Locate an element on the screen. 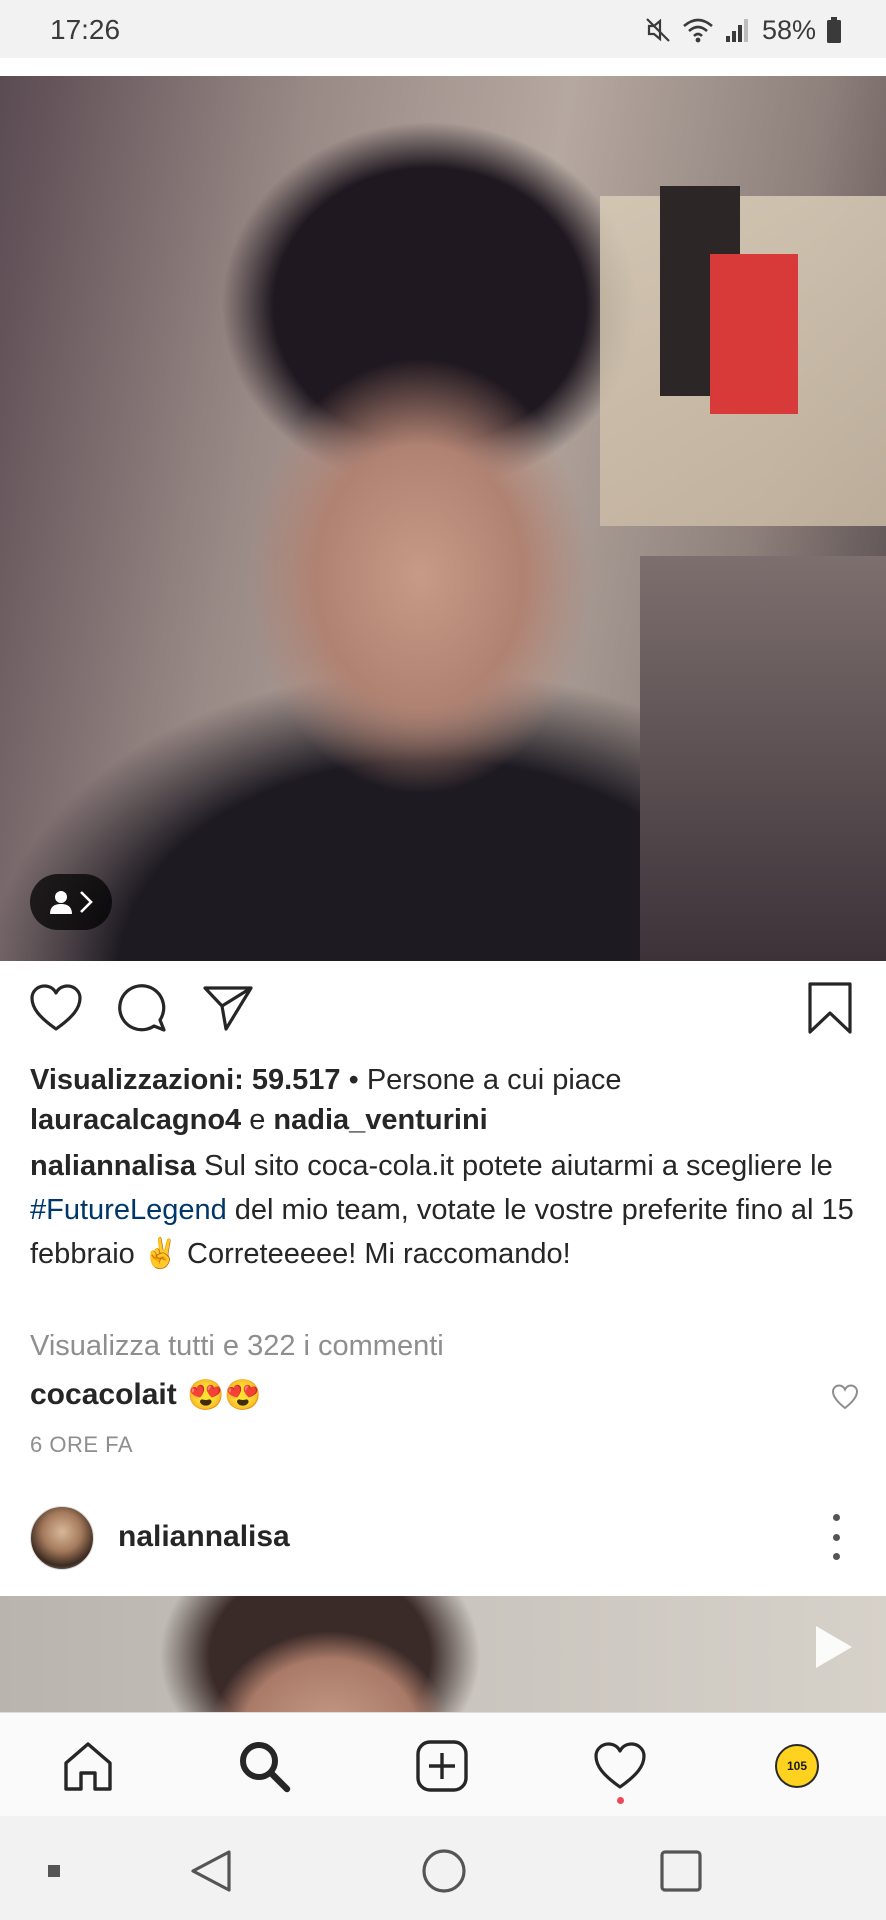 The image size is (886, 1920). new-post-icon is located at coordinates (442, 1766).